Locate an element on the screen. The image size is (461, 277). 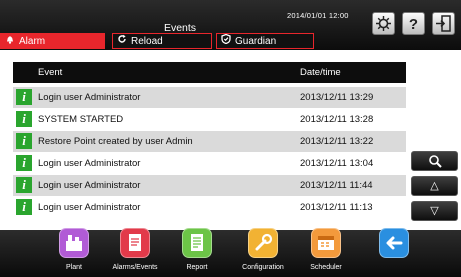
tab-reload-label: Reload is located at coordinates (147, 41).